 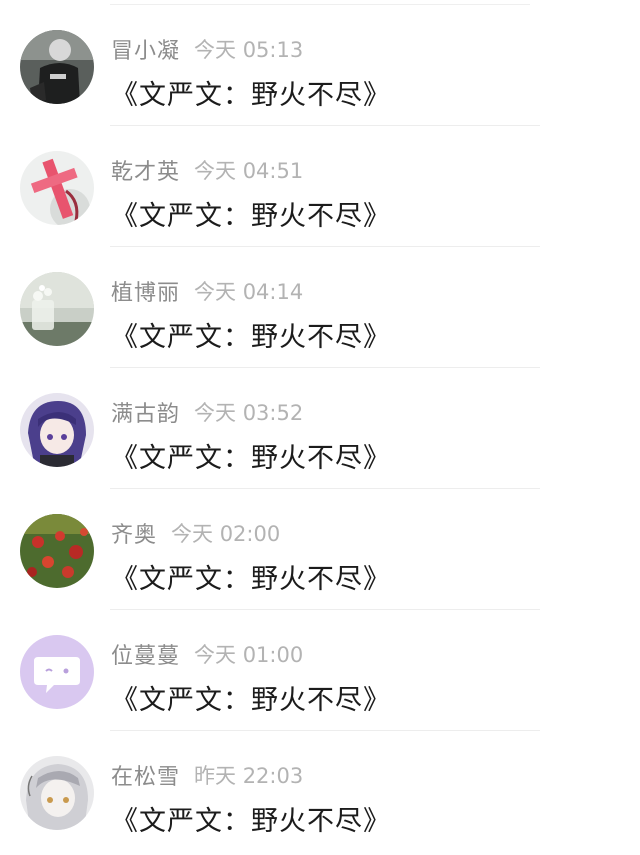 What do you see at coordinates (249, 655) in the screenshot?
I see `comment-time: 今天 01:00` at bounding box center [249, 655].